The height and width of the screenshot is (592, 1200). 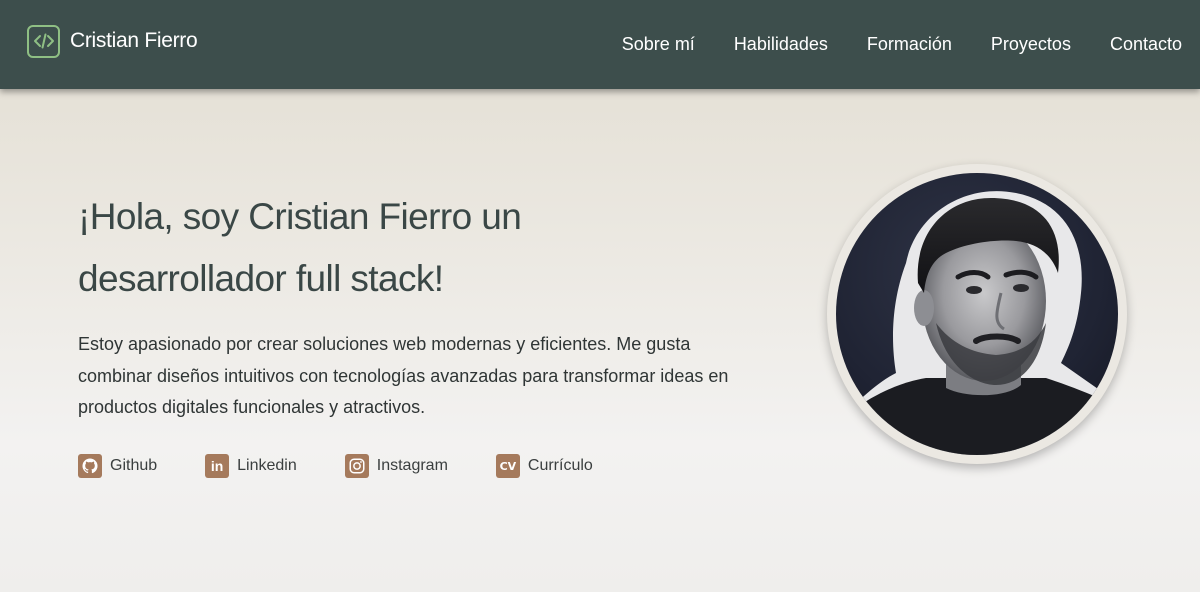 What do you see at coordinates (781, 44) in the screenshot?
I see `nav-item-habilidades: Habilidades` at bounding box center [781, 44].